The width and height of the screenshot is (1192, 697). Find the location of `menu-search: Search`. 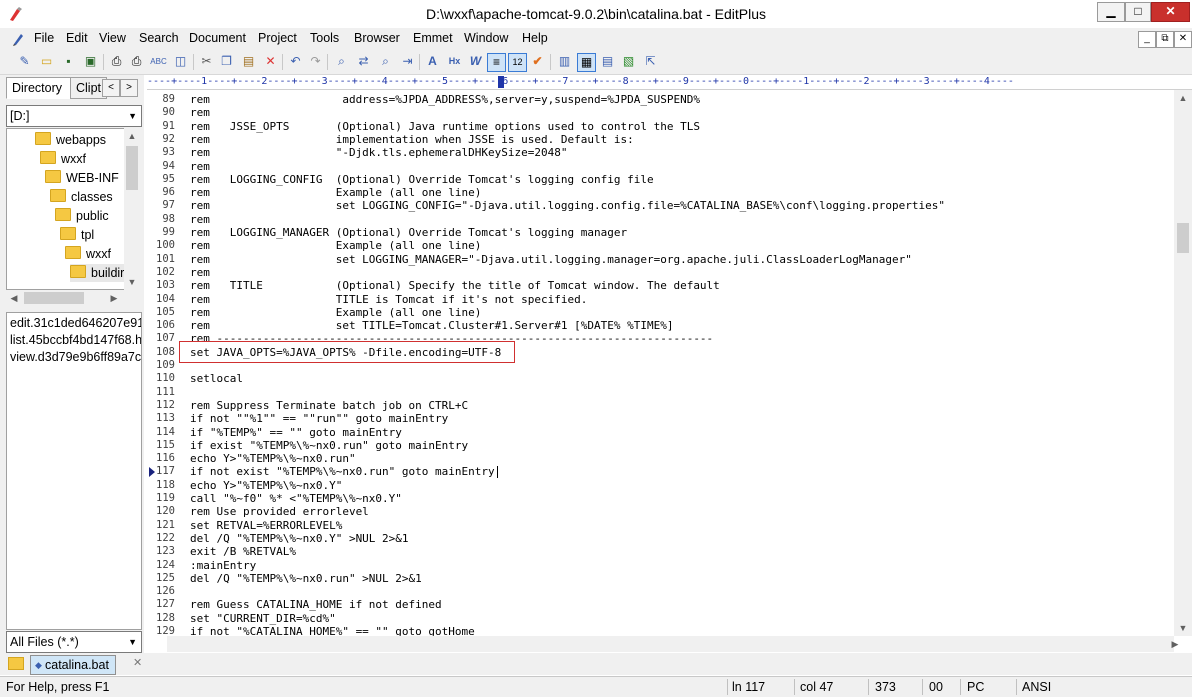

menu-search: Search is located at coordinates (159, 38).